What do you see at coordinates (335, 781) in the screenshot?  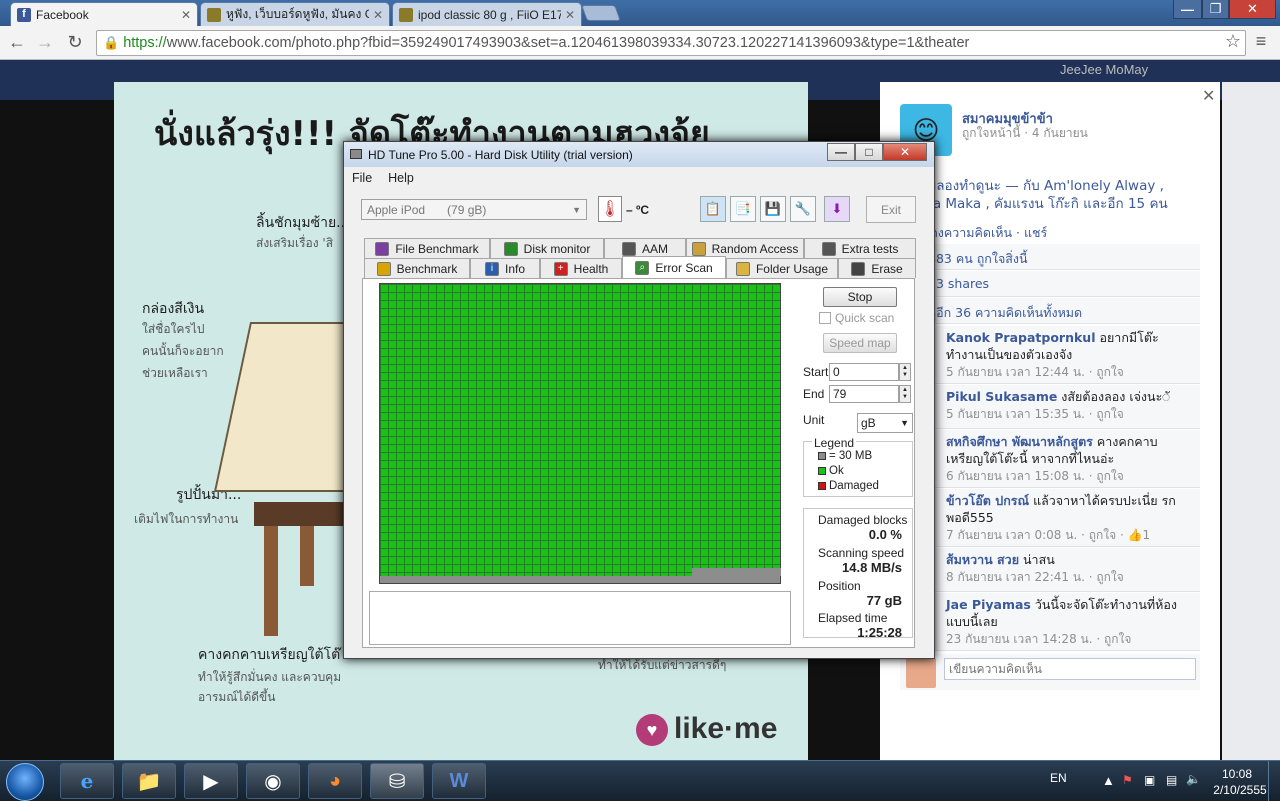 I see `firefox-icon: ◕` at bounding box center [335, 781].